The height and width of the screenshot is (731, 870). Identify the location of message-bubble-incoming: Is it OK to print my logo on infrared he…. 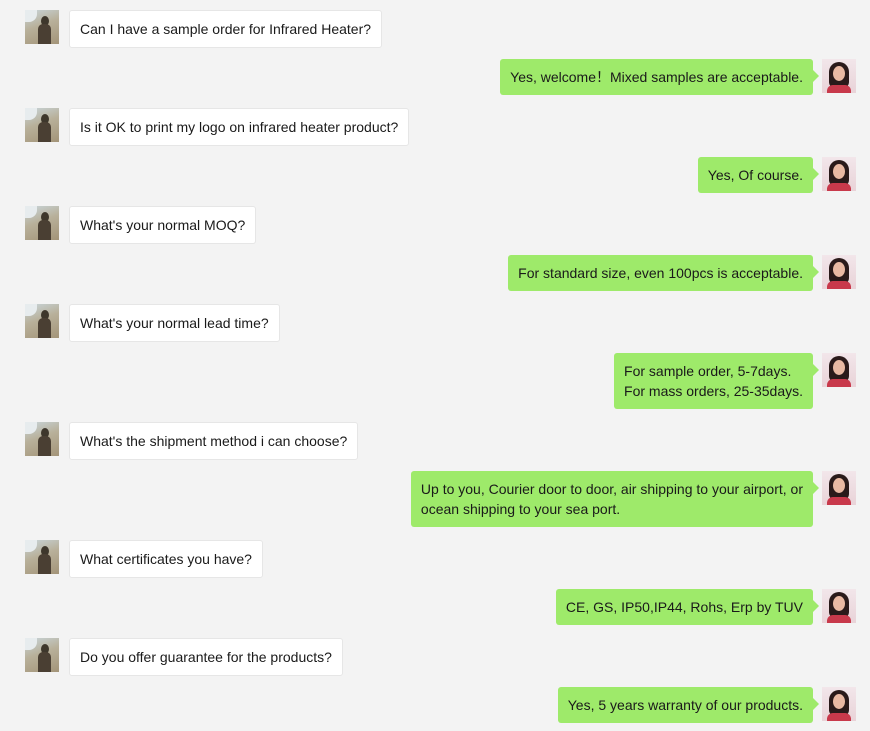
(239, 127).